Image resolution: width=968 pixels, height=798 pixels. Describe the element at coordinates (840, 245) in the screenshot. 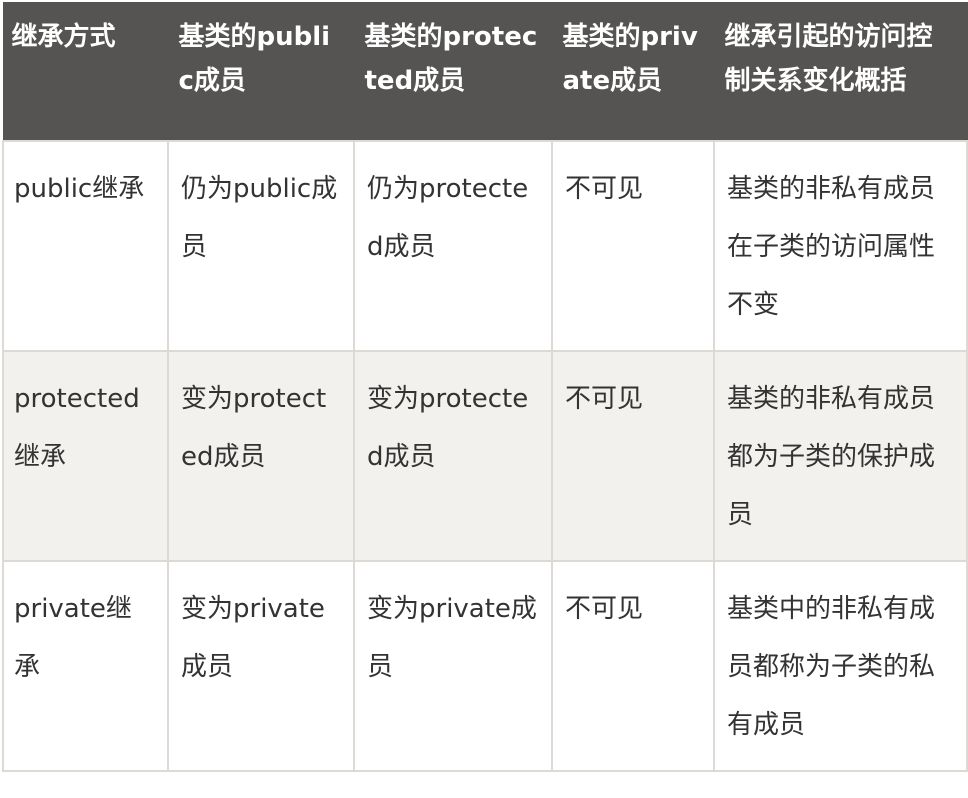

I see `cell-summary: 基类的非私有成员在子类的访问属性不变` at that location.